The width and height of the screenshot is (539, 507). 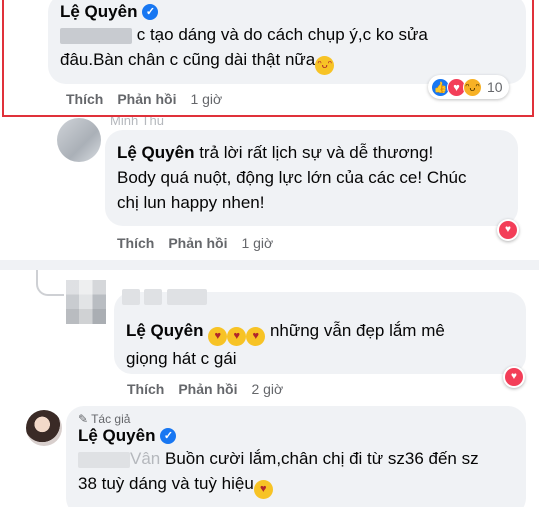 What do you see at coordinates (296, 485) in the screenshot?
I see `author-reply-line-2: 38 tuỳ dáng và tuỳ hiệu ♥` at bounding box center [296, 485].